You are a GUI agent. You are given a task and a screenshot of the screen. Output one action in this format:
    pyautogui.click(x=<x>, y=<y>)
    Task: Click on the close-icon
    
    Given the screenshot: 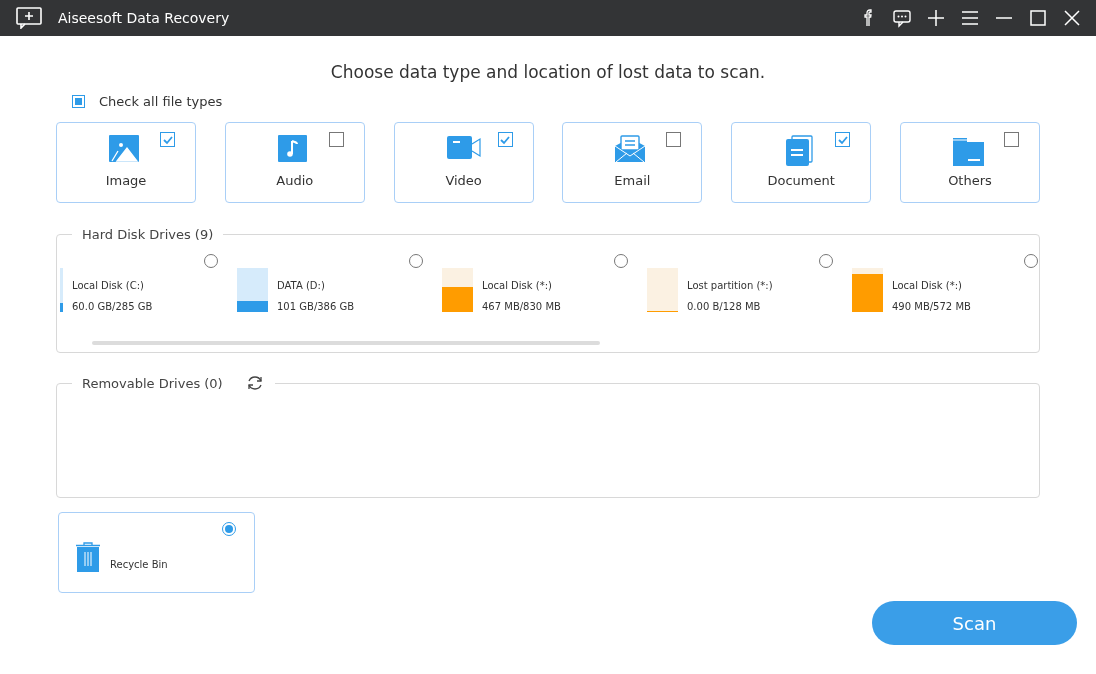 What is the action you would take?
    pyautogui.click(x=1072, y=18)
    